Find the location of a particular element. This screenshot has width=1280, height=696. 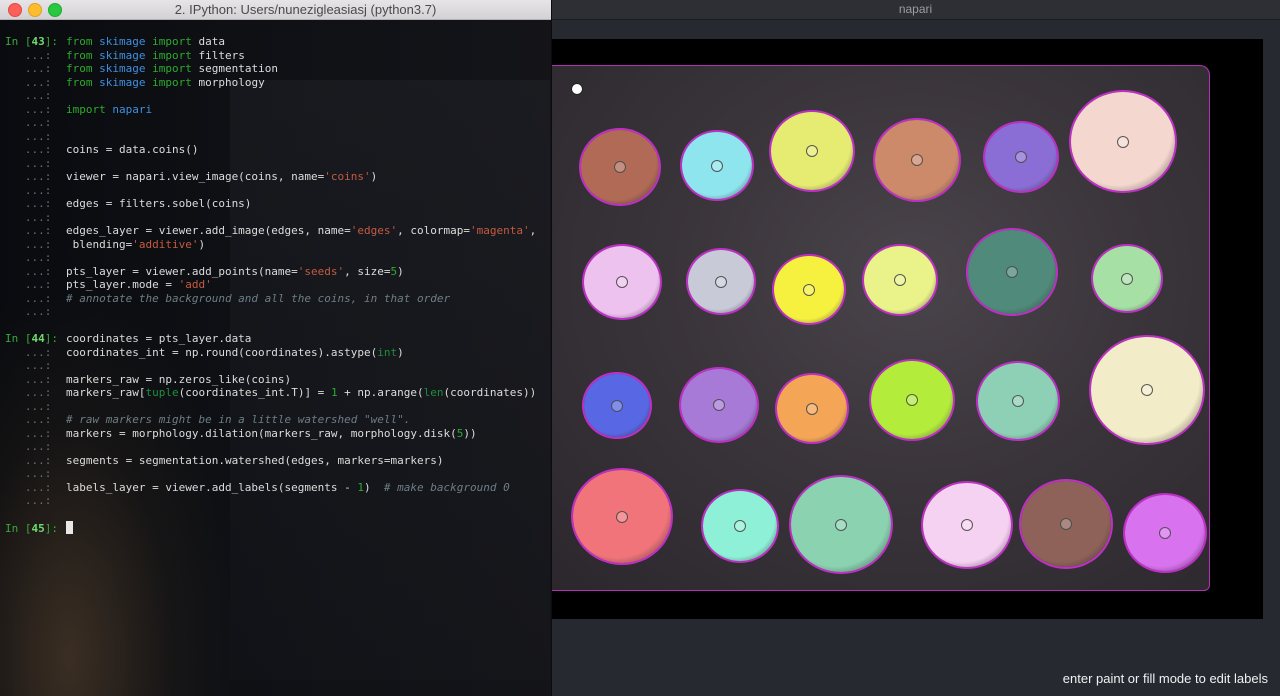

code-line: ...: import napari is located at coordinates (79, 109).